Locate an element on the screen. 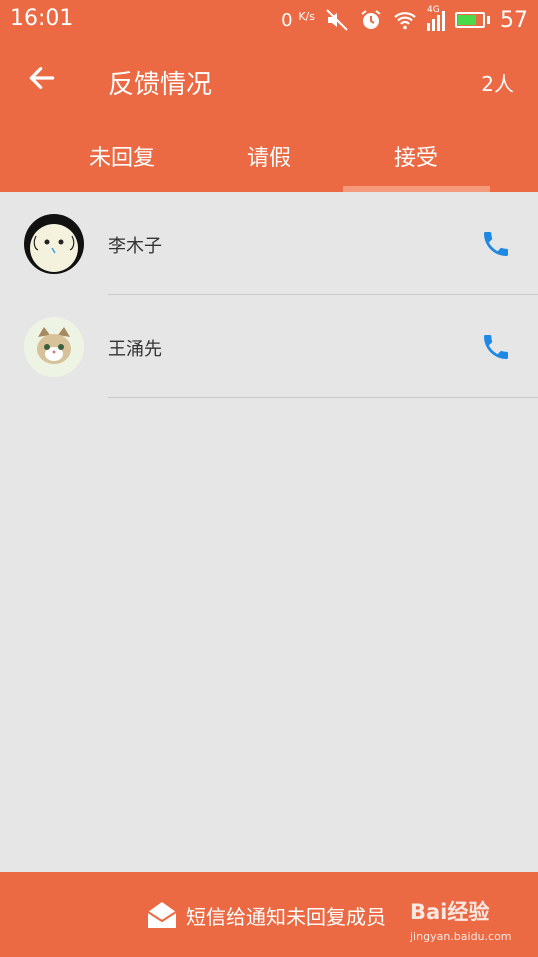  page-title: 反馈情况 is located at coordinates (160, 85).